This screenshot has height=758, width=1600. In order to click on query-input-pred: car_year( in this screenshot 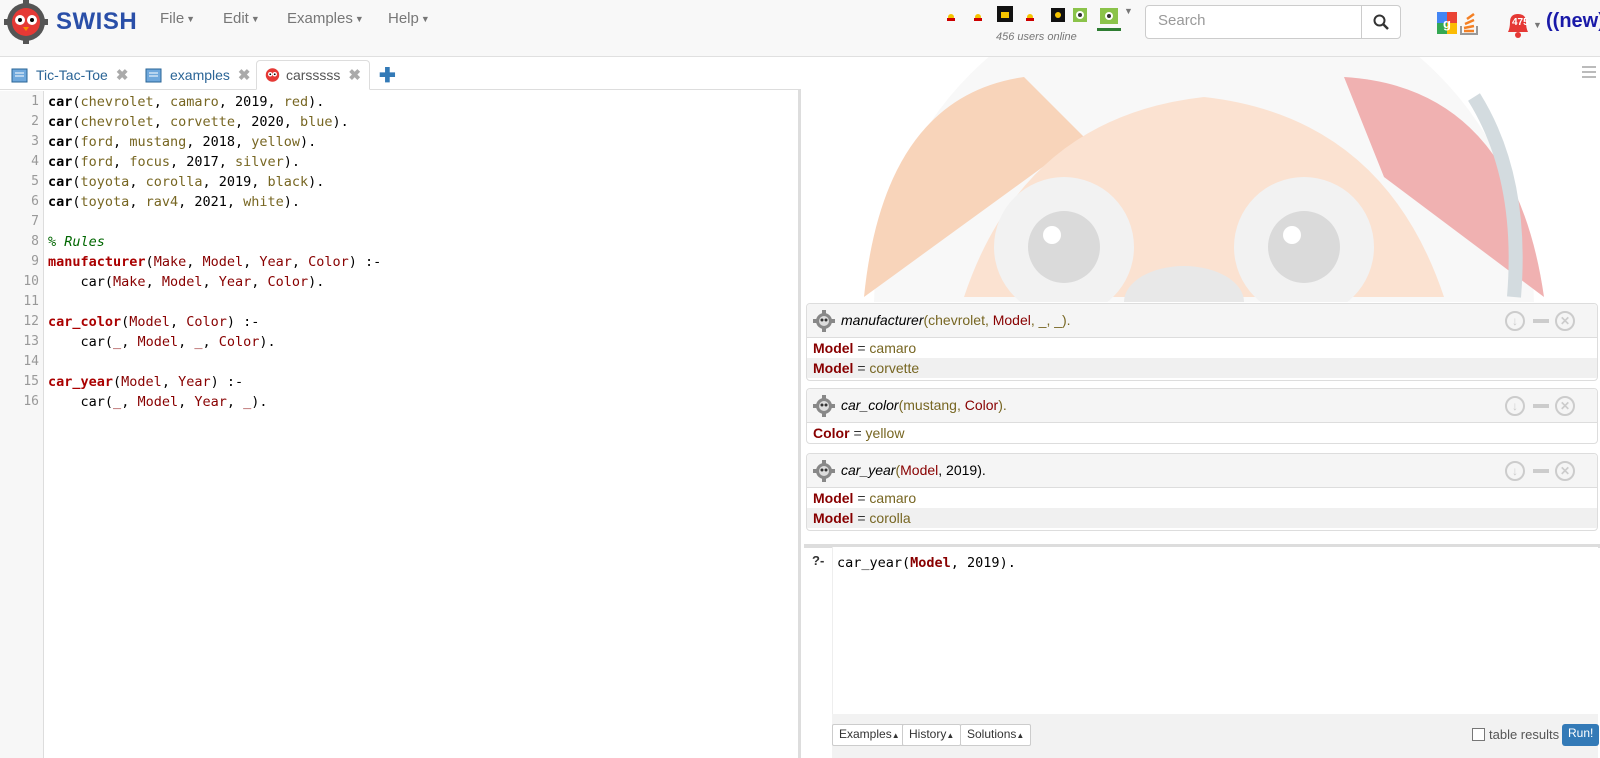, I will do `click(874, 563)`.